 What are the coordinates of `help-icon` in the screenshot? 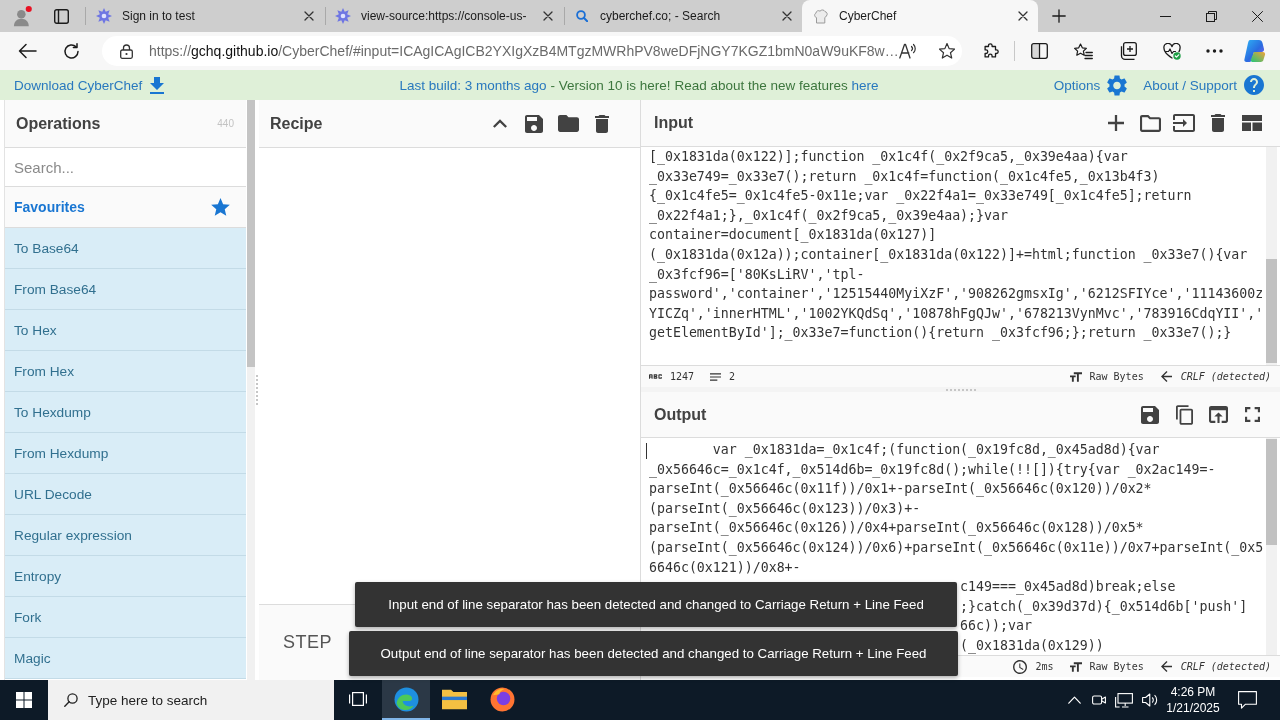 It's located at (1254, 85).